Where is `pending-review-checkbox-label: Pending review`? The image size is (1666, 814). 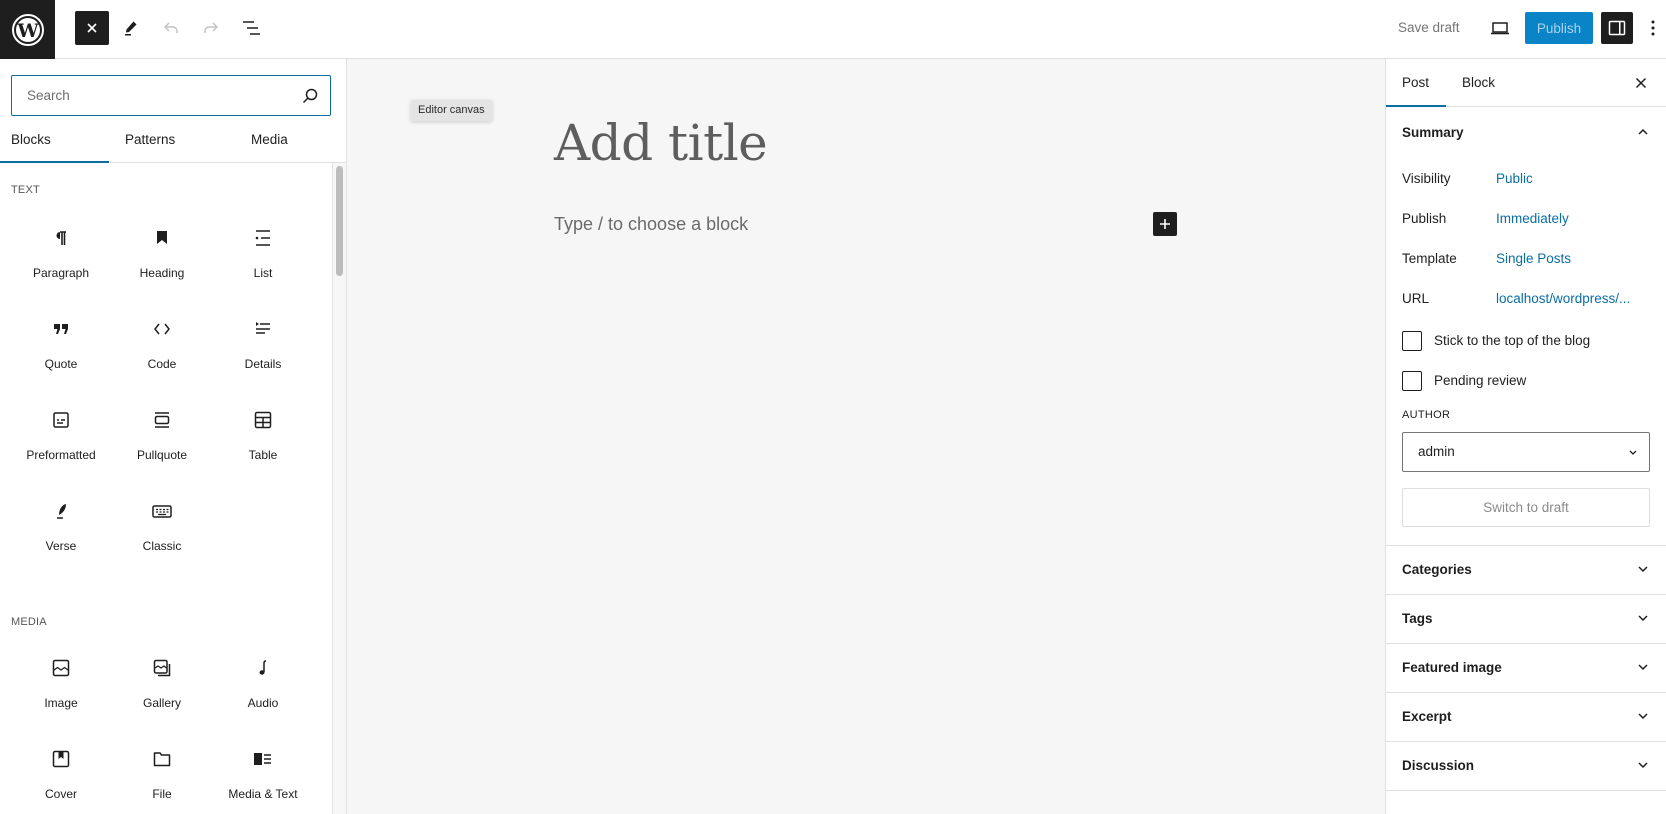
pending-review-checkbox-label: Pending review is located at coordinates (1480, 380).